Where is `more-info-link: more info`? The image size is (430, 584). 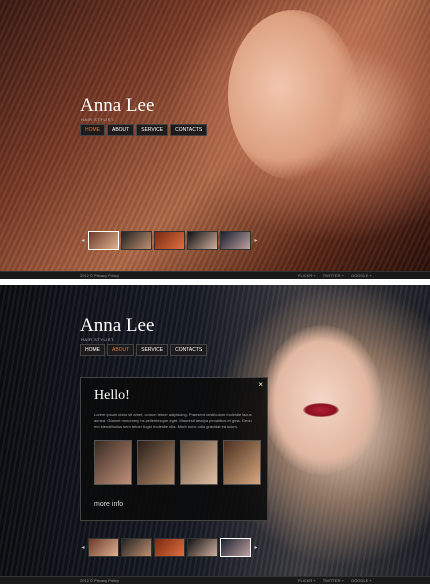 more-info-link: more info is located at coordinates (108, 504).